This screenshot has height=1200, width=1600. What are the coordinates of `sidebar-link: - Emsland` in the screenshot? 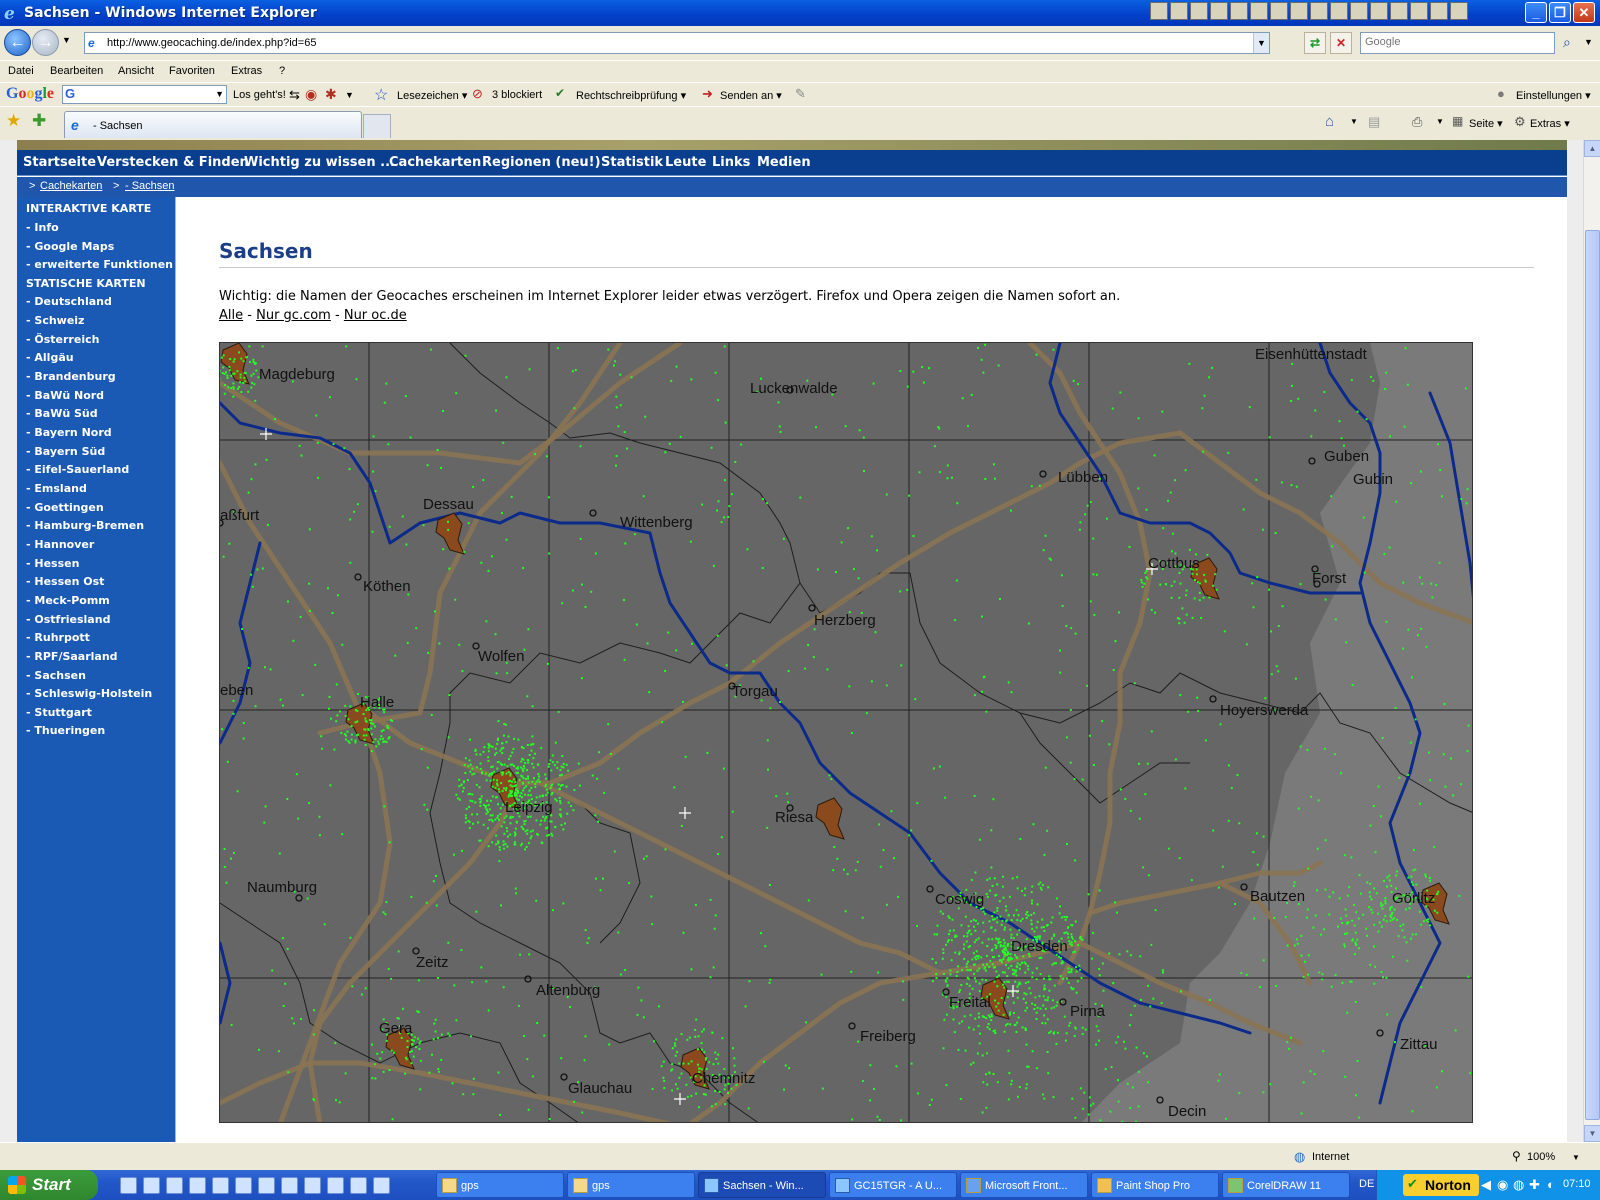 It's located at (56, 488).